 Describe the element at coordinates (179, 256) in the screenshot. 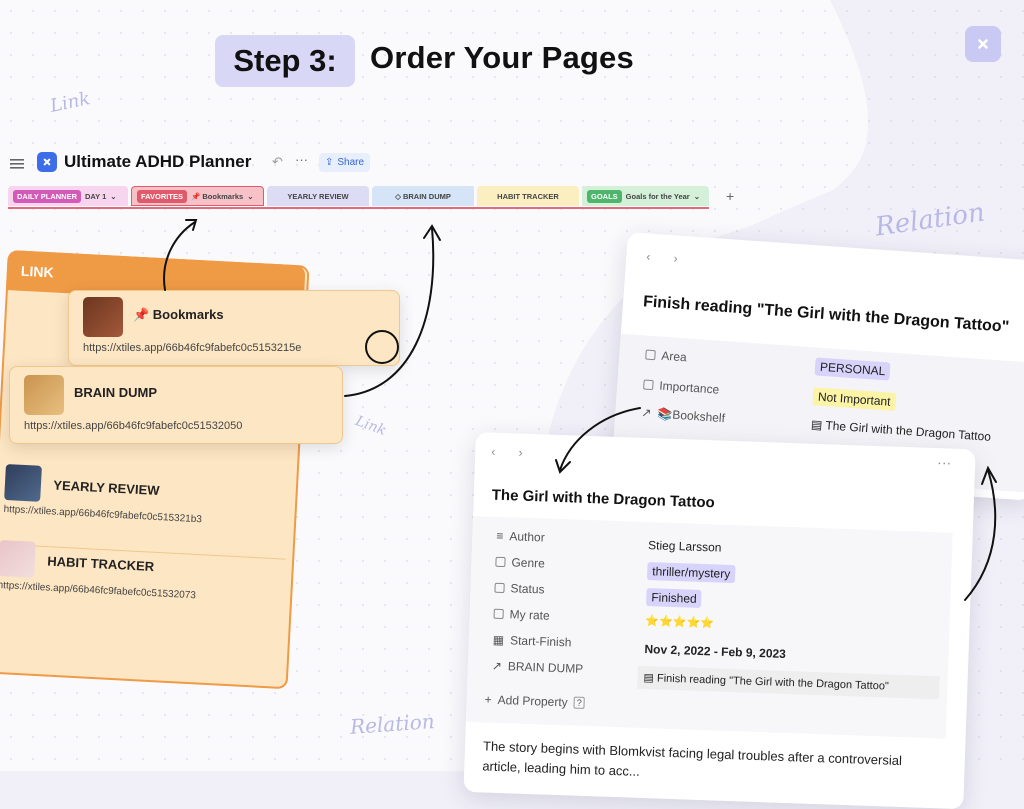

I see `arrow-to-bookmarks-tab` at that location.